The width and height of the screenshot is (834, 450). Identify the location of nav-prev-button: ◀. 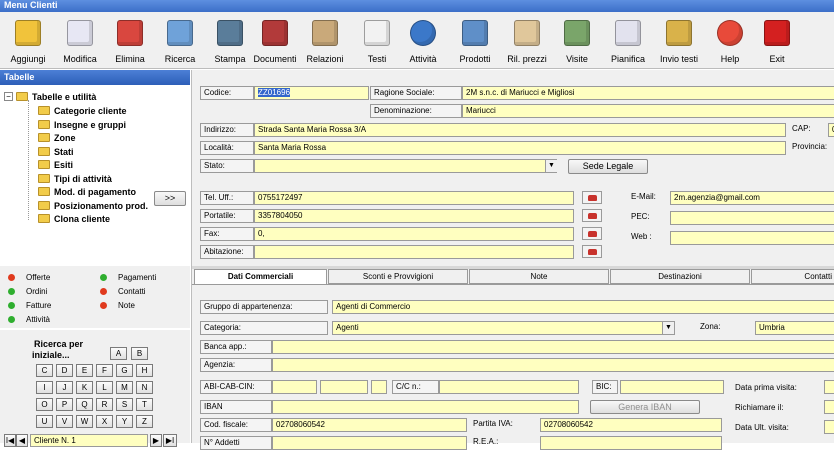
(22, 440).